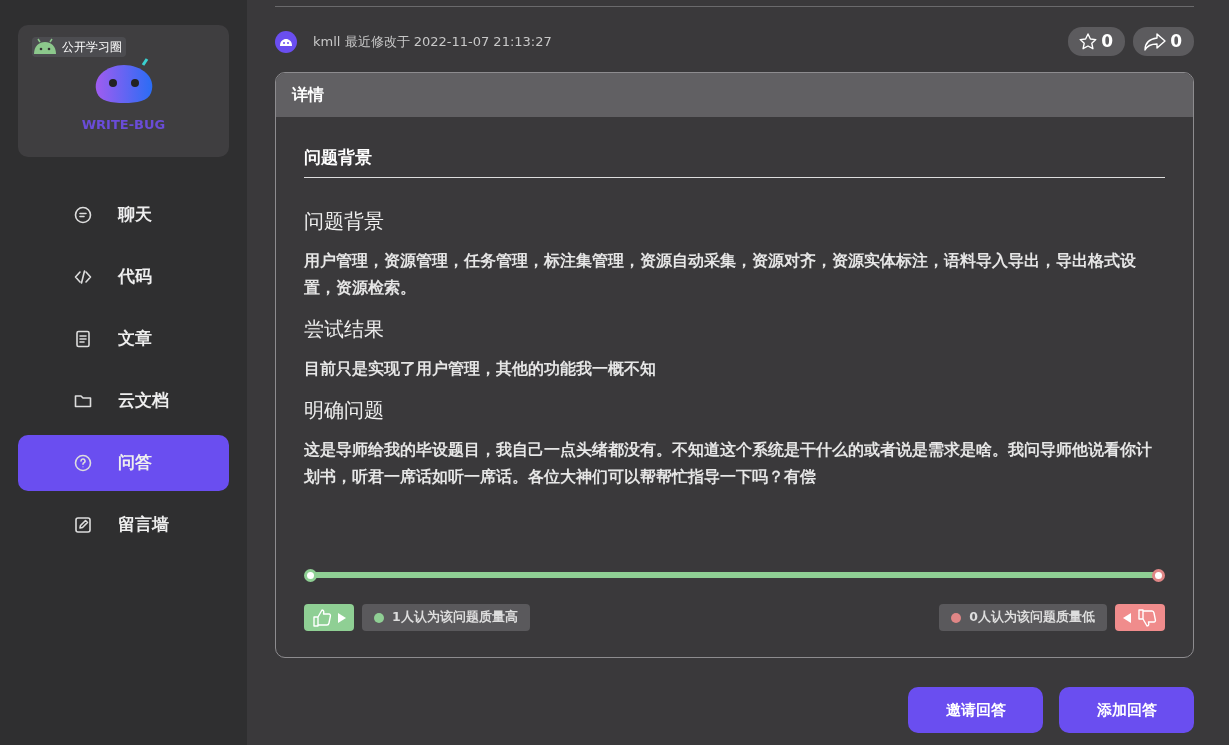 This screenshot has width=1229, height=745. Describe the element at coordinates (322, 617) in the screenshot. I see `thumbs-up-icon` at that location.